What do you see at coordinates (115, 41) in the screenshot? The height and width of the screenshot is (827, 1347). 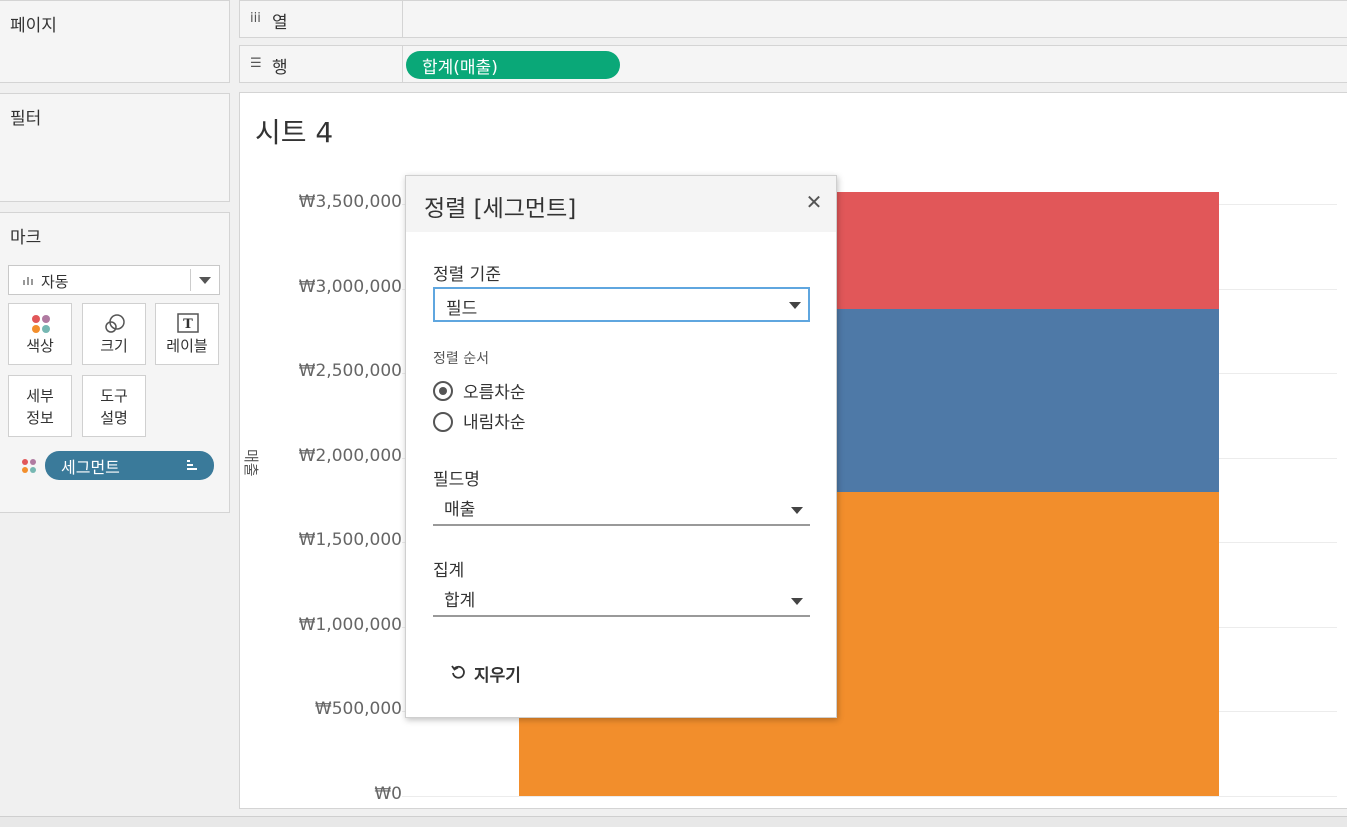 I see `pages-panel: 페이지` at bounding box center [115, 41].